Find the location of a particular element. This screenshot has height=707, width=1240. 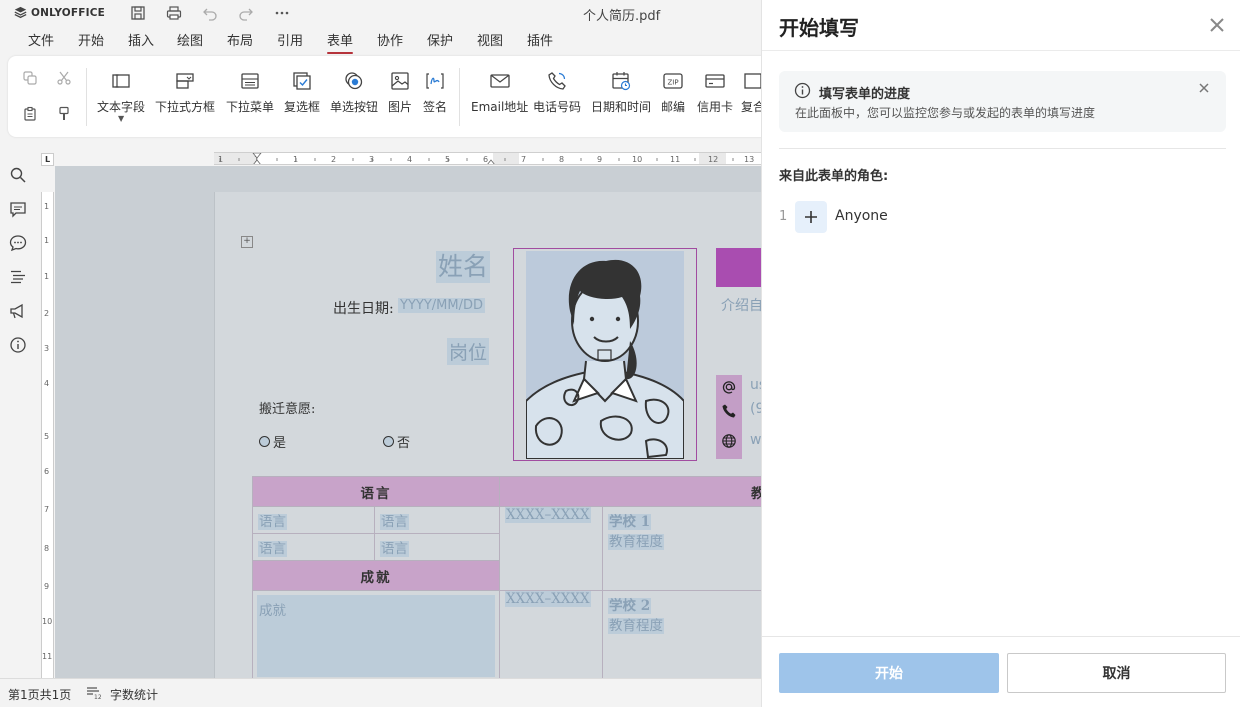

horizontal-ruler: 11123 45678 9 10 11 12 13 is located at coordinates (487, 158).